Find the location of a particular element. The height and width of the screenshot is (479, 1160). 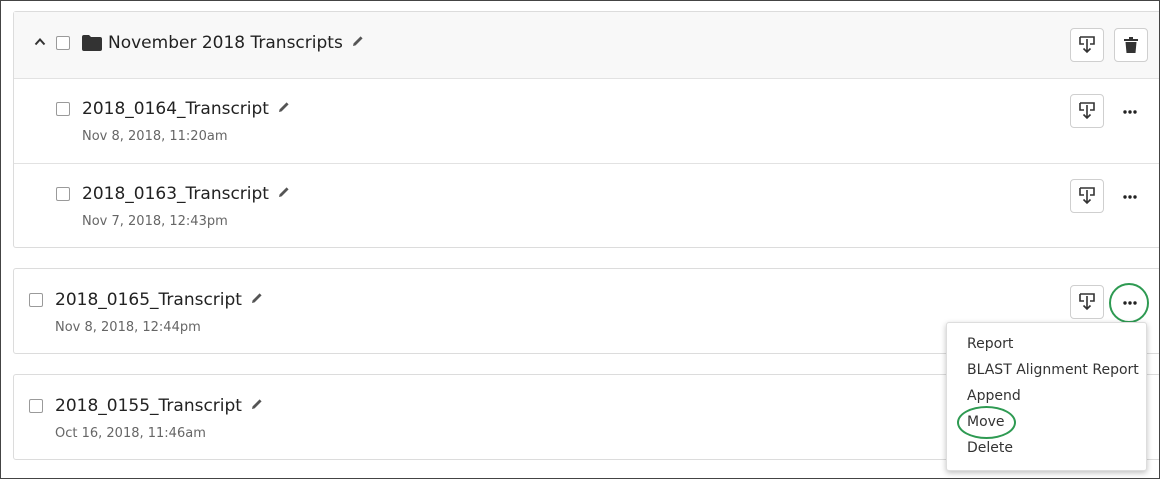

folder-download-button is located at coordinates (1087, 45).